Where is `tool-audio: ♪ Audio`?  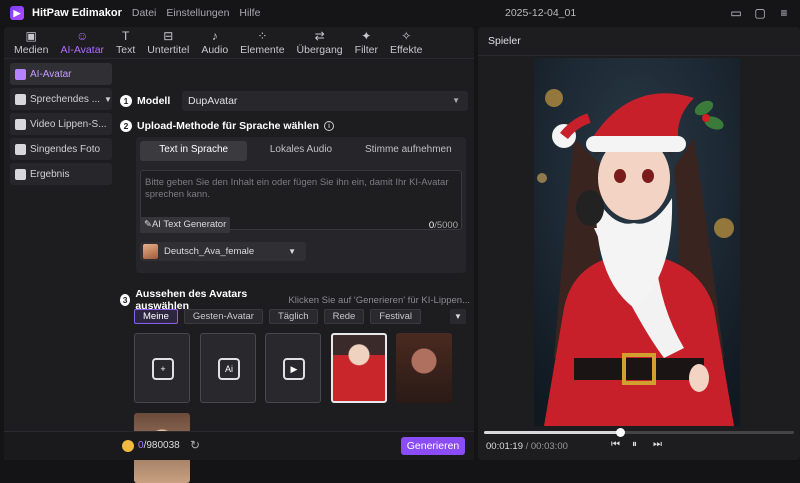
tool-audio: ♪ Audio is located at coordinates (214, 43).